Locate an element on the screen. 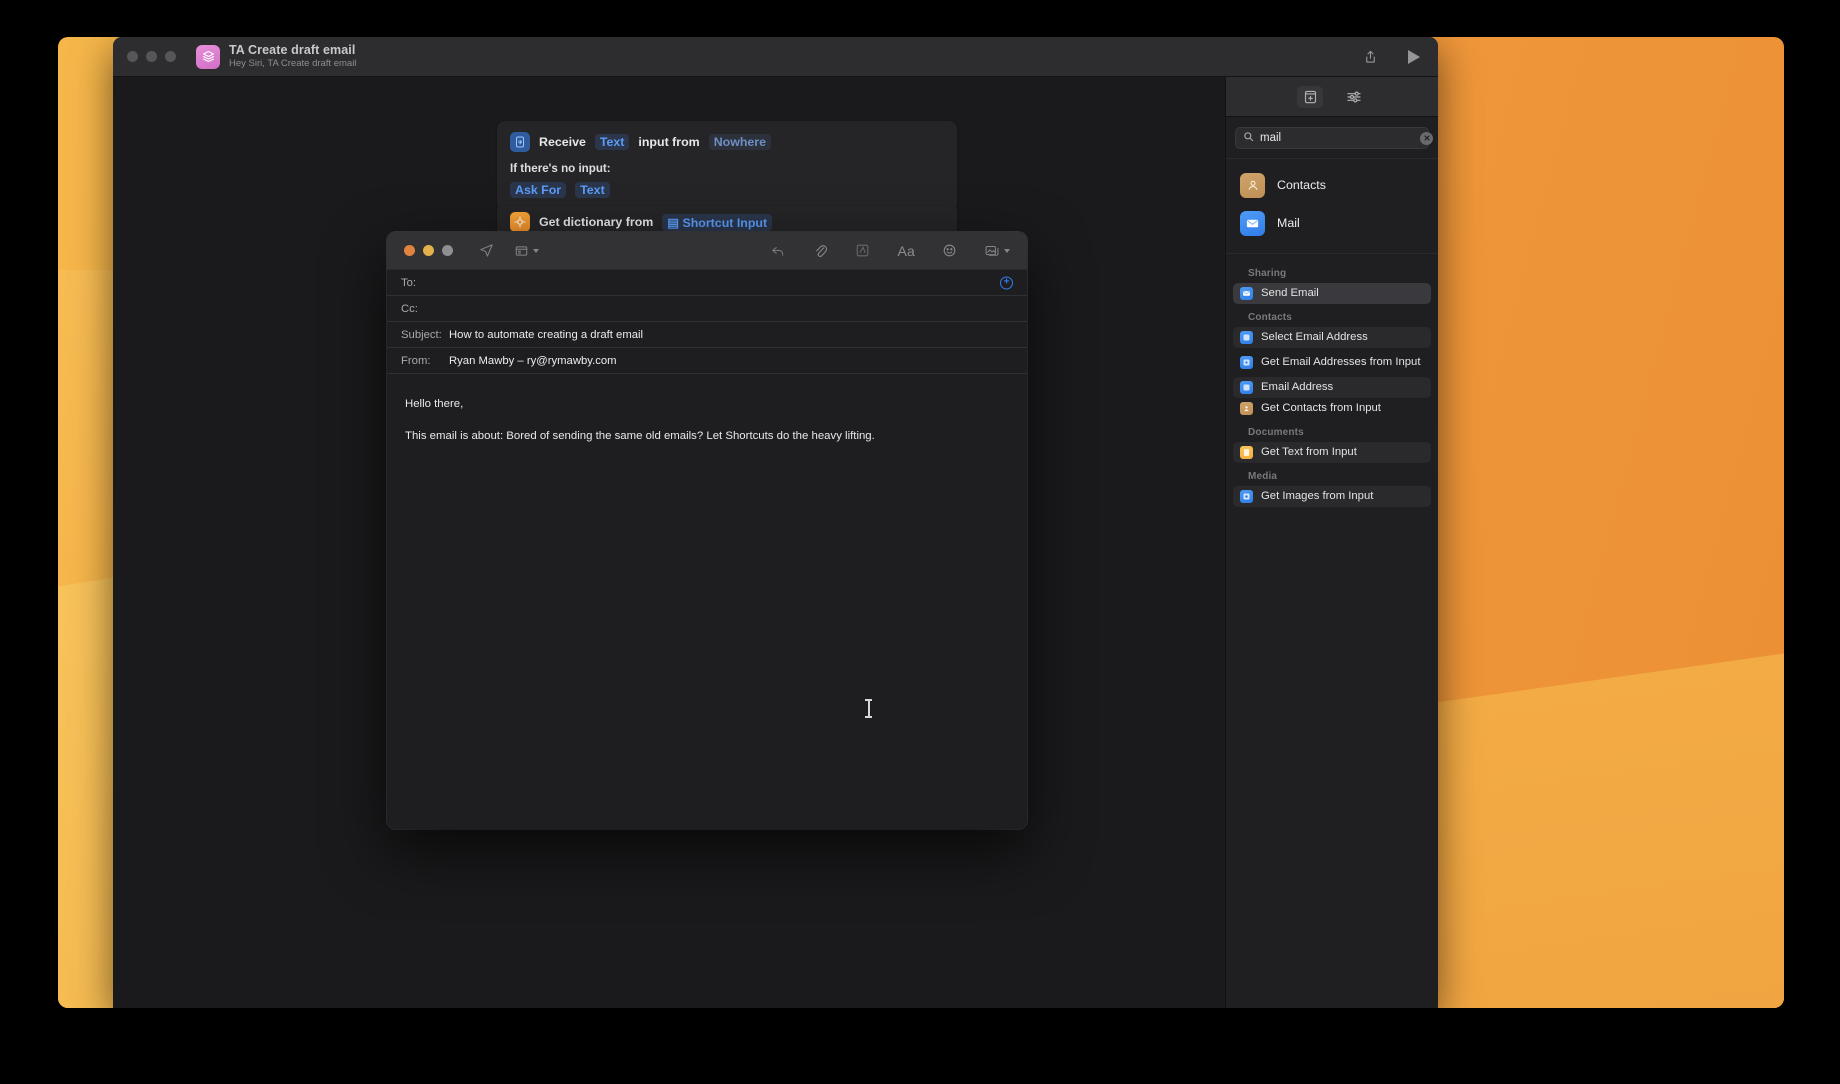 This screenshot has height=1084, width=1840. action-item-get-text-from-input: Get Text from Input is located at coordinates (1332, 452).